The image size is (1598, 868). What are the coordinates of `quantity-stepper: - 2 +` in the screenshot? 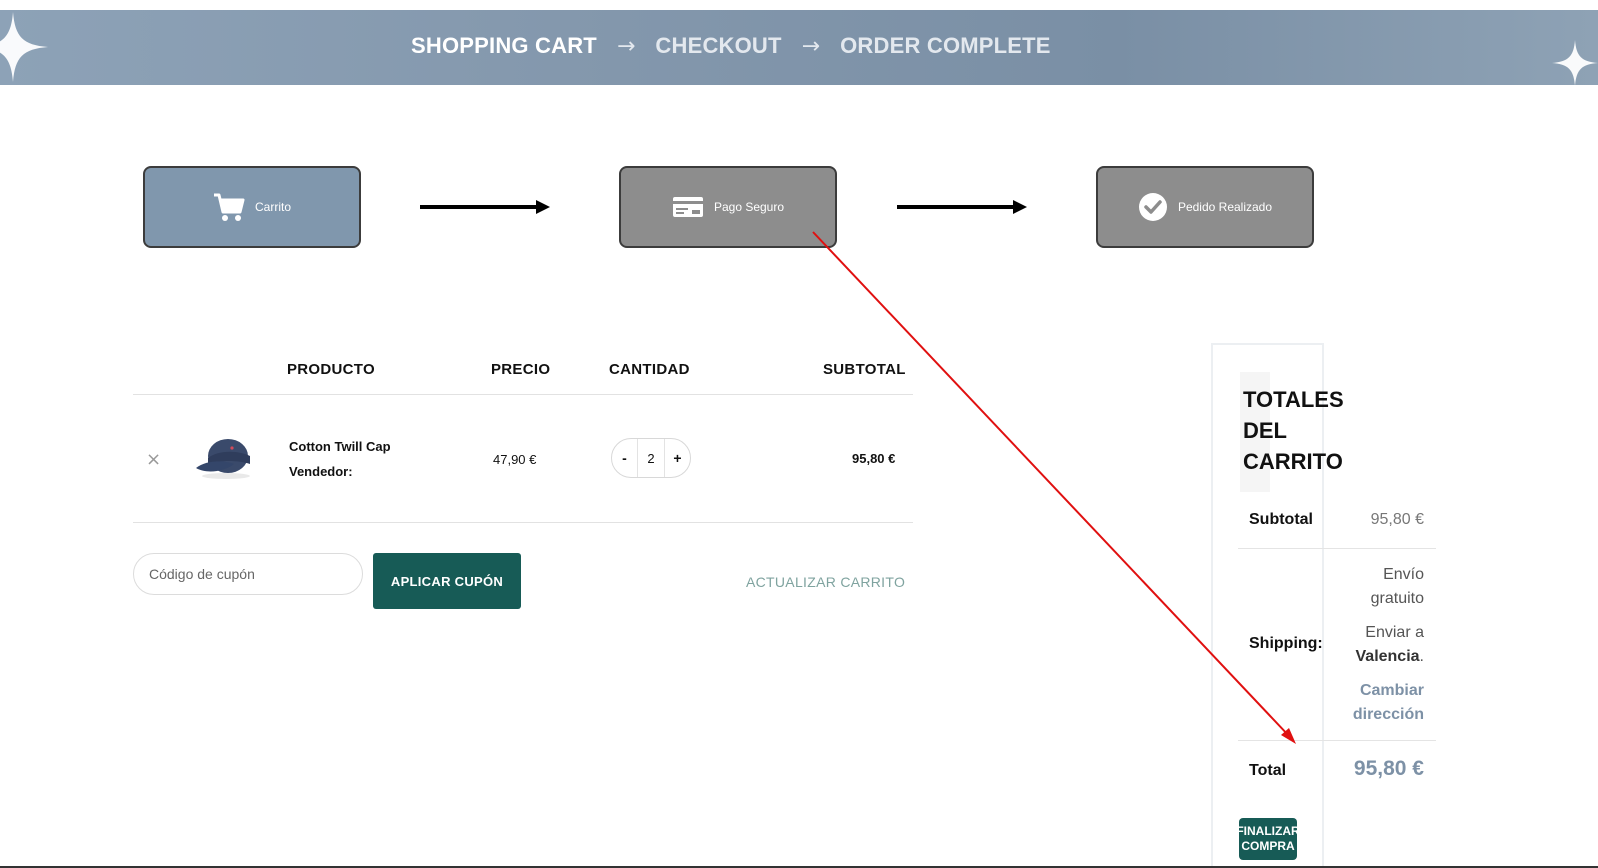 It's located at (651, 458).